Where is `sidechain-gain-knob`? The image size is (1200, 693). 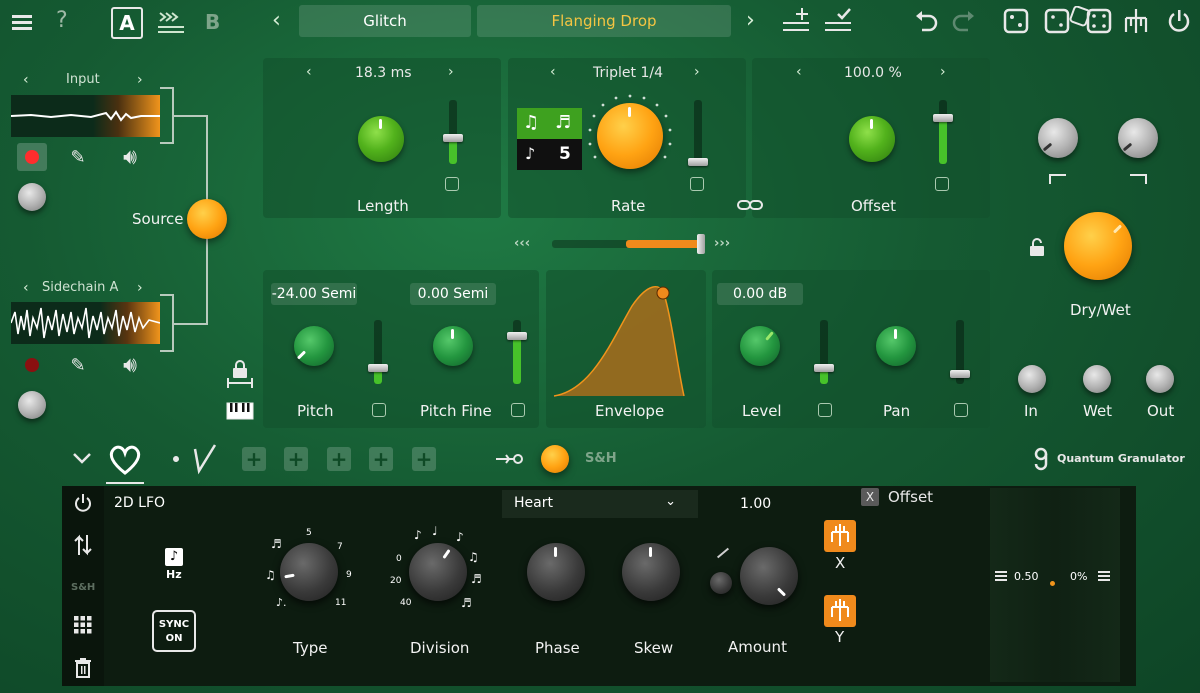 sidechain-gain-knob is located at coordinates (32, 405).